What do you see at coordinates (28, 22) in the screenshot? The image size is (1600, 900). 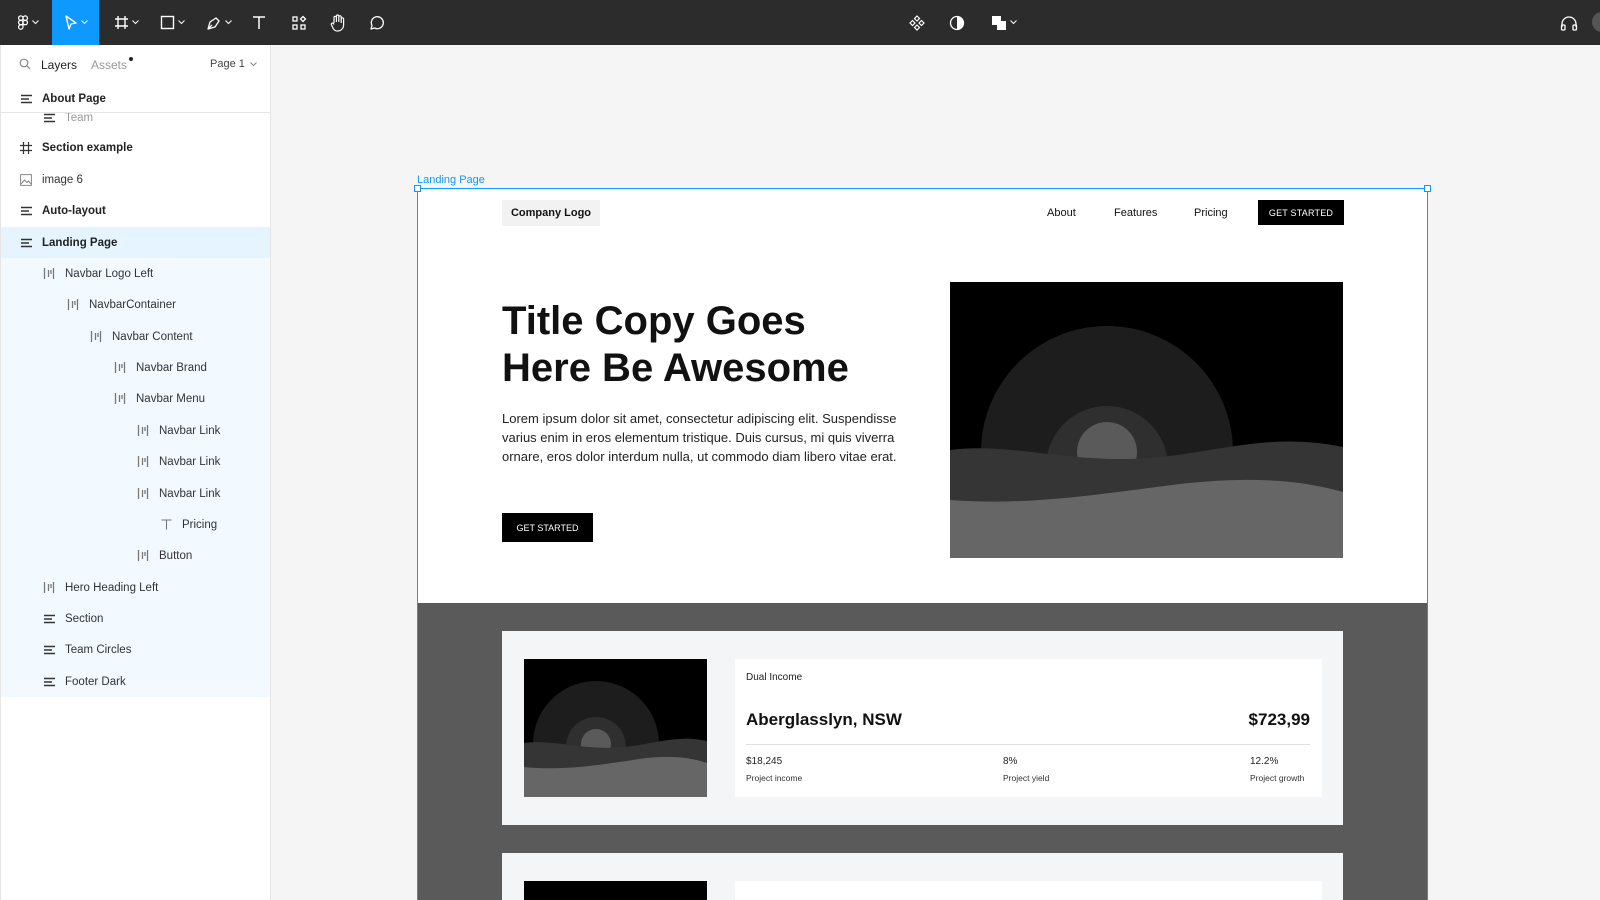 I see `main-menu-button` at bounding box center [28, 22].